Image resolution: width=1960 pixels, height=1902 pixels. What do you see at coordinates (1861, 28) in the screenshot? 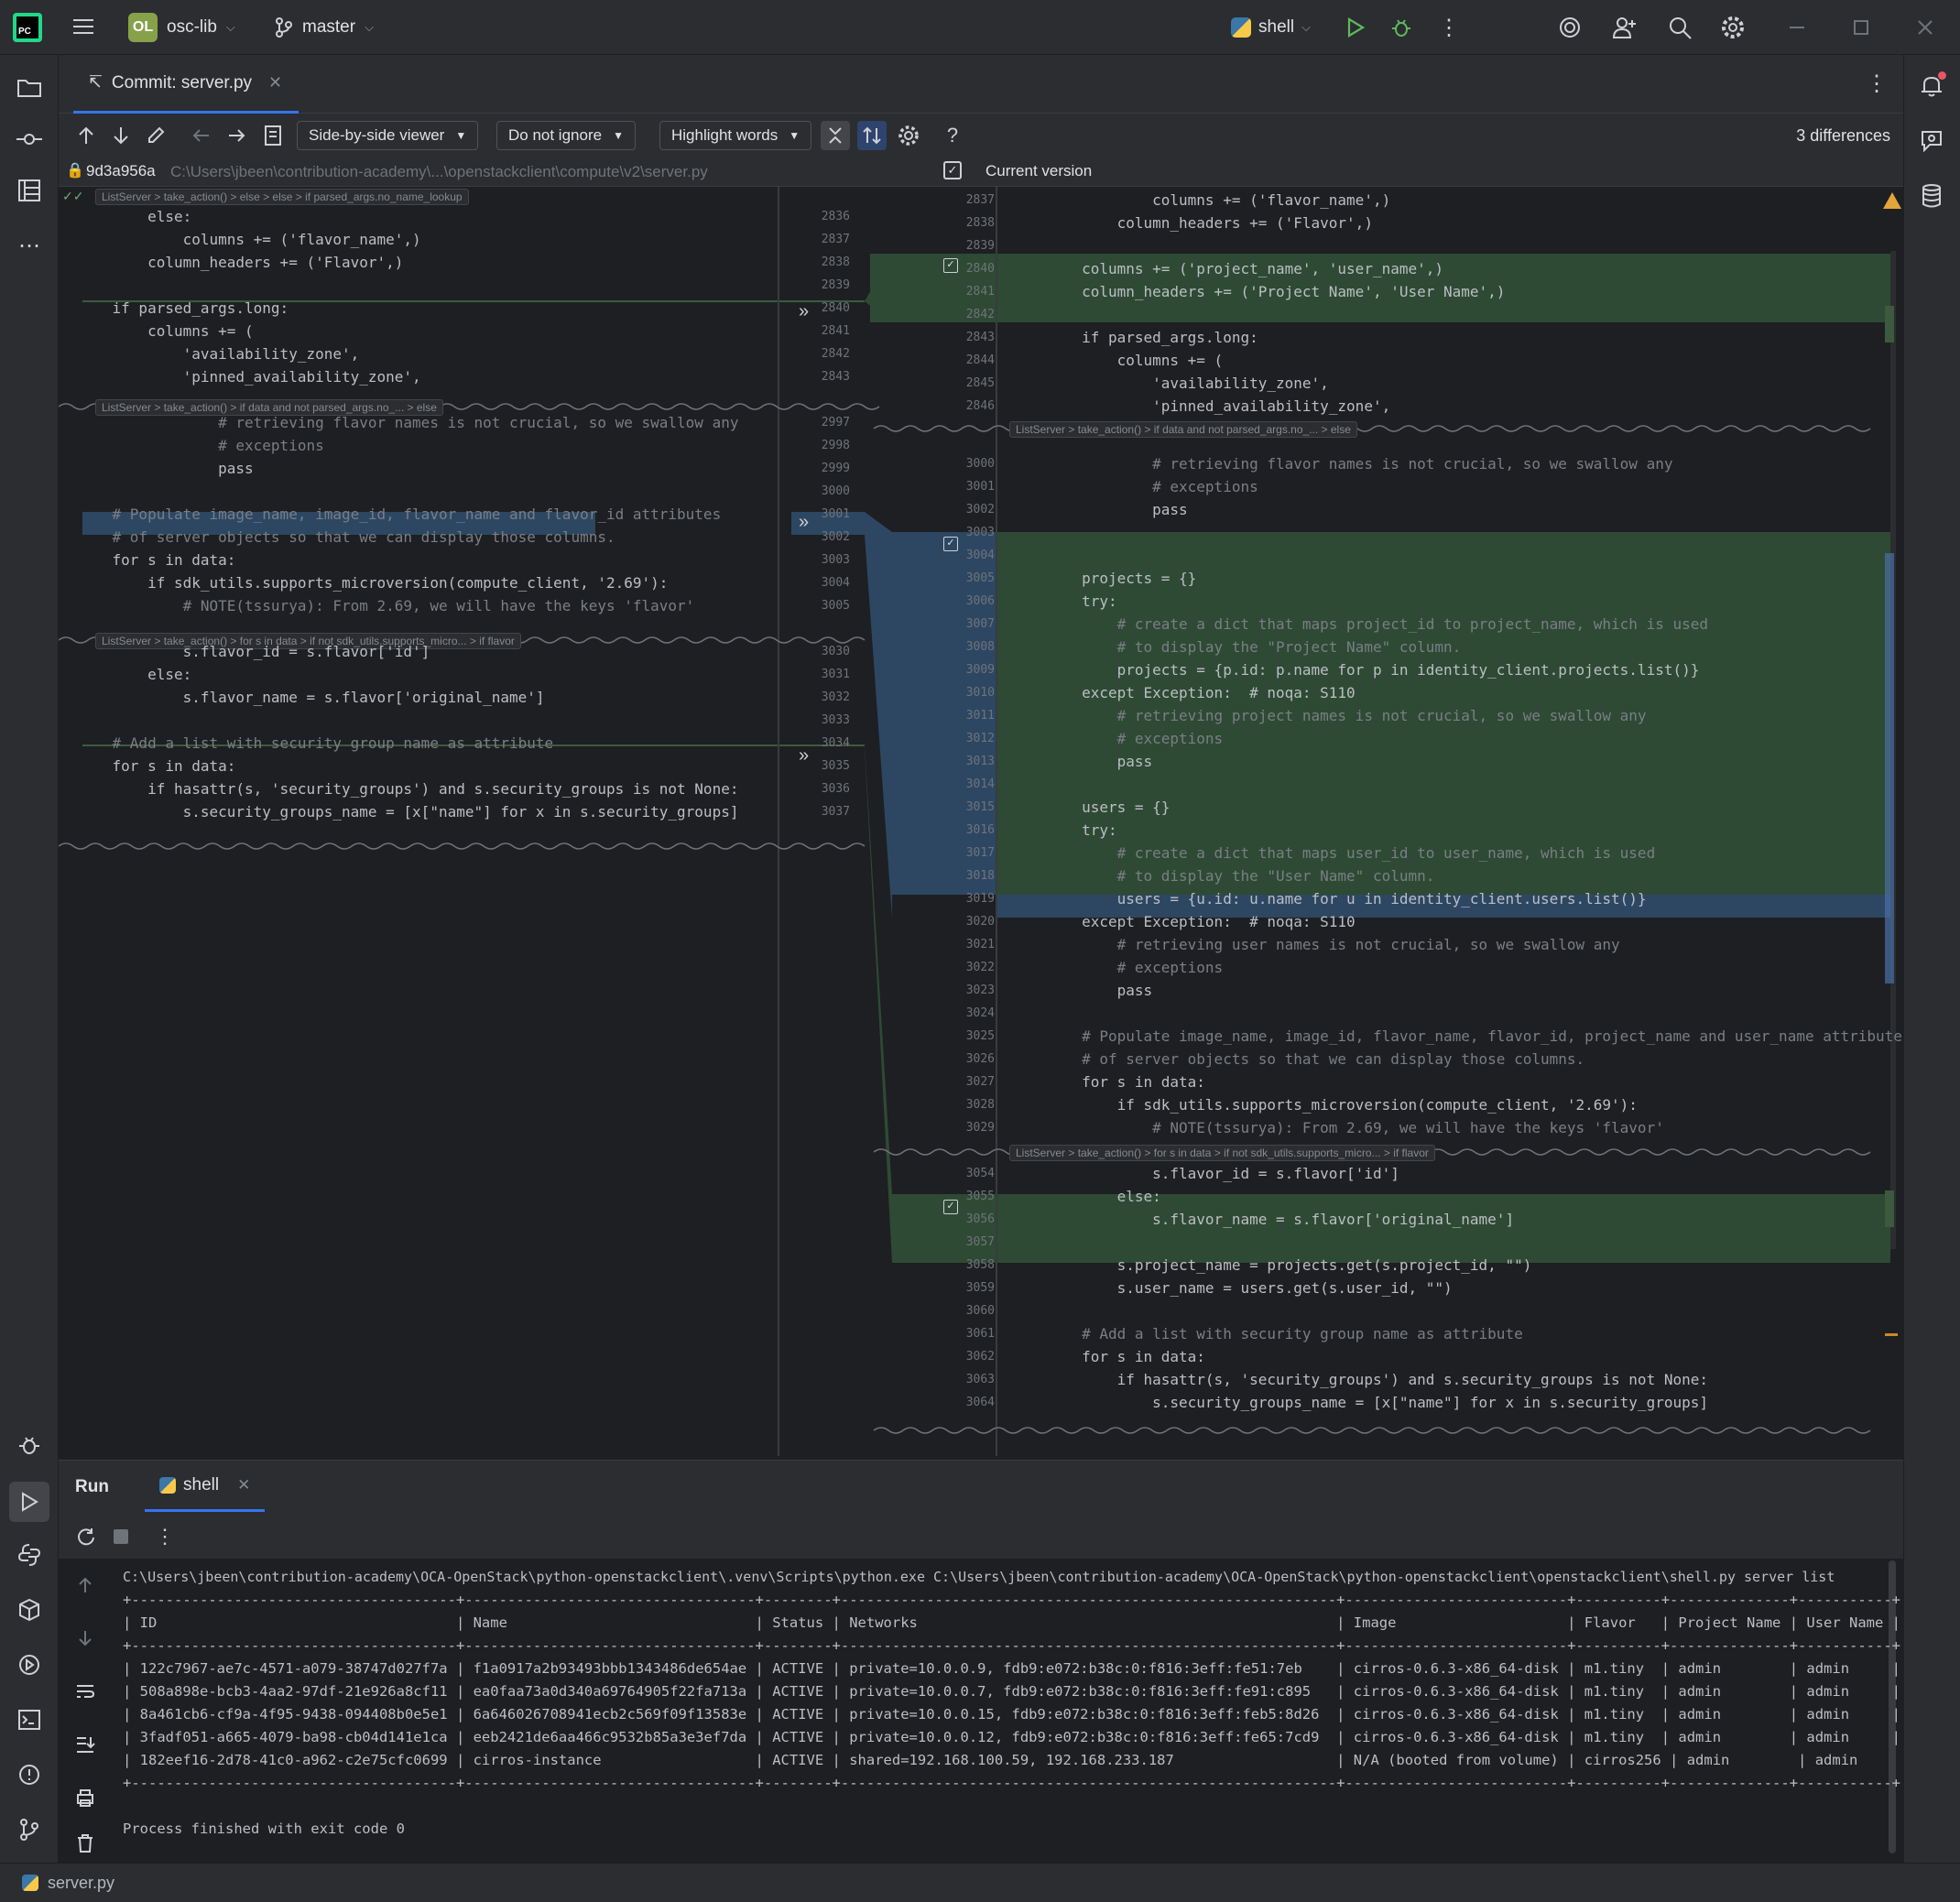
I see `maximize-icon` at bounding box center [1861, 28].